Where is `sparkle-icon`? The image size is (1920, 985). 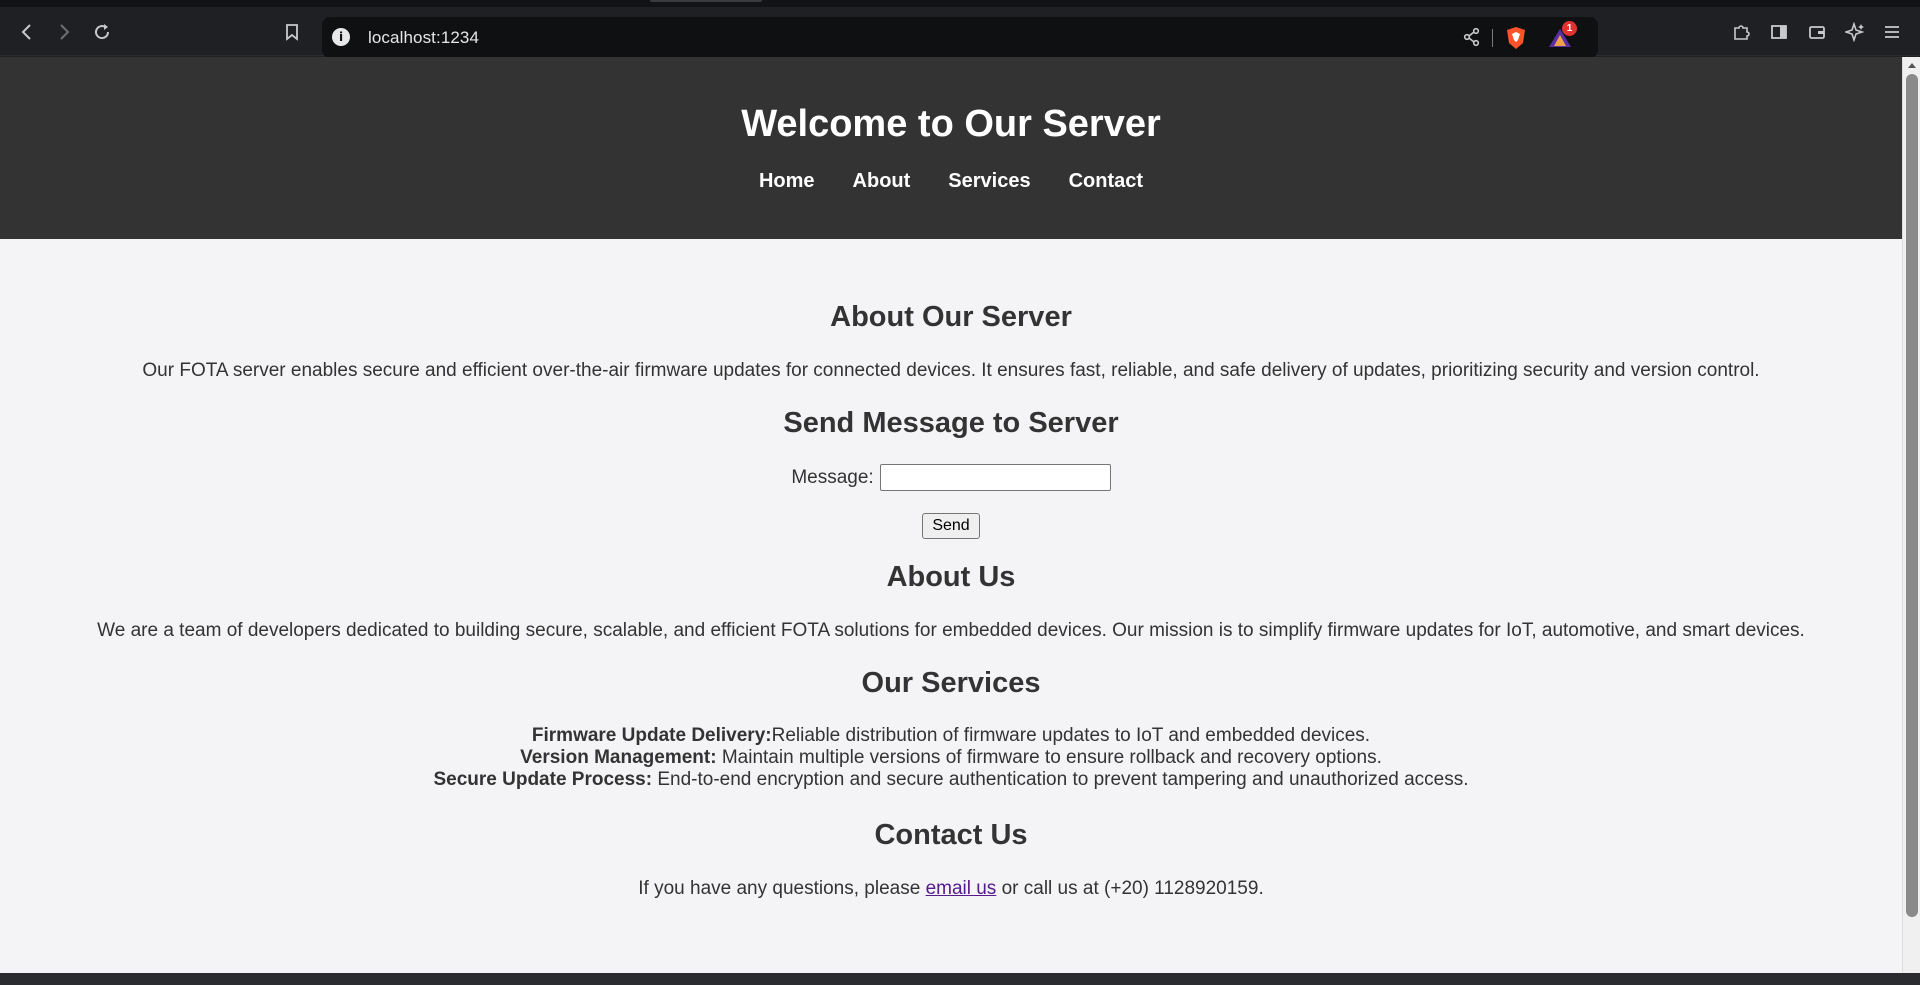
sparkle-icon is located at coordinates (1855, 32).